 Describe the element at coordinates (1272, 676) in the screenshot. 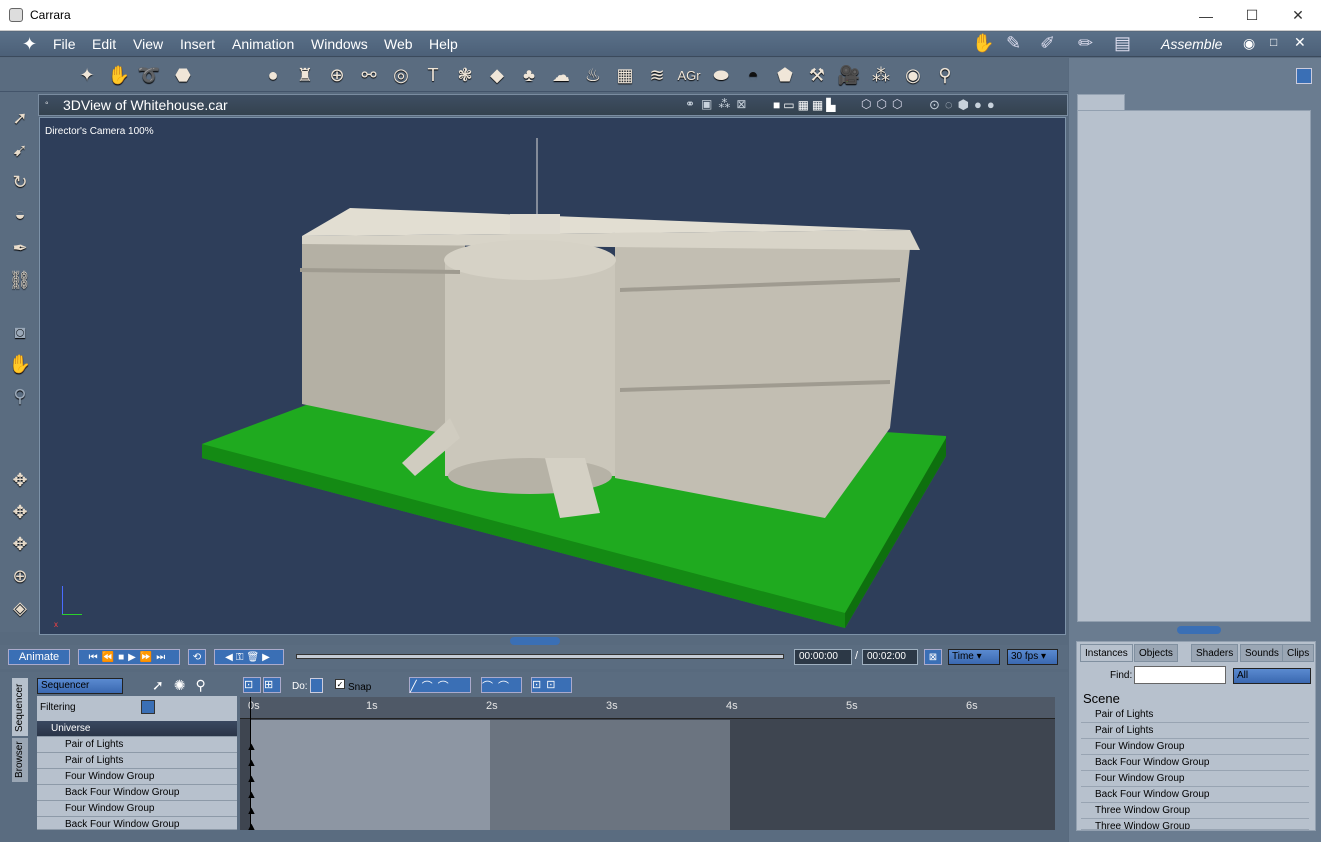

I see `filter-select: All` at that location.